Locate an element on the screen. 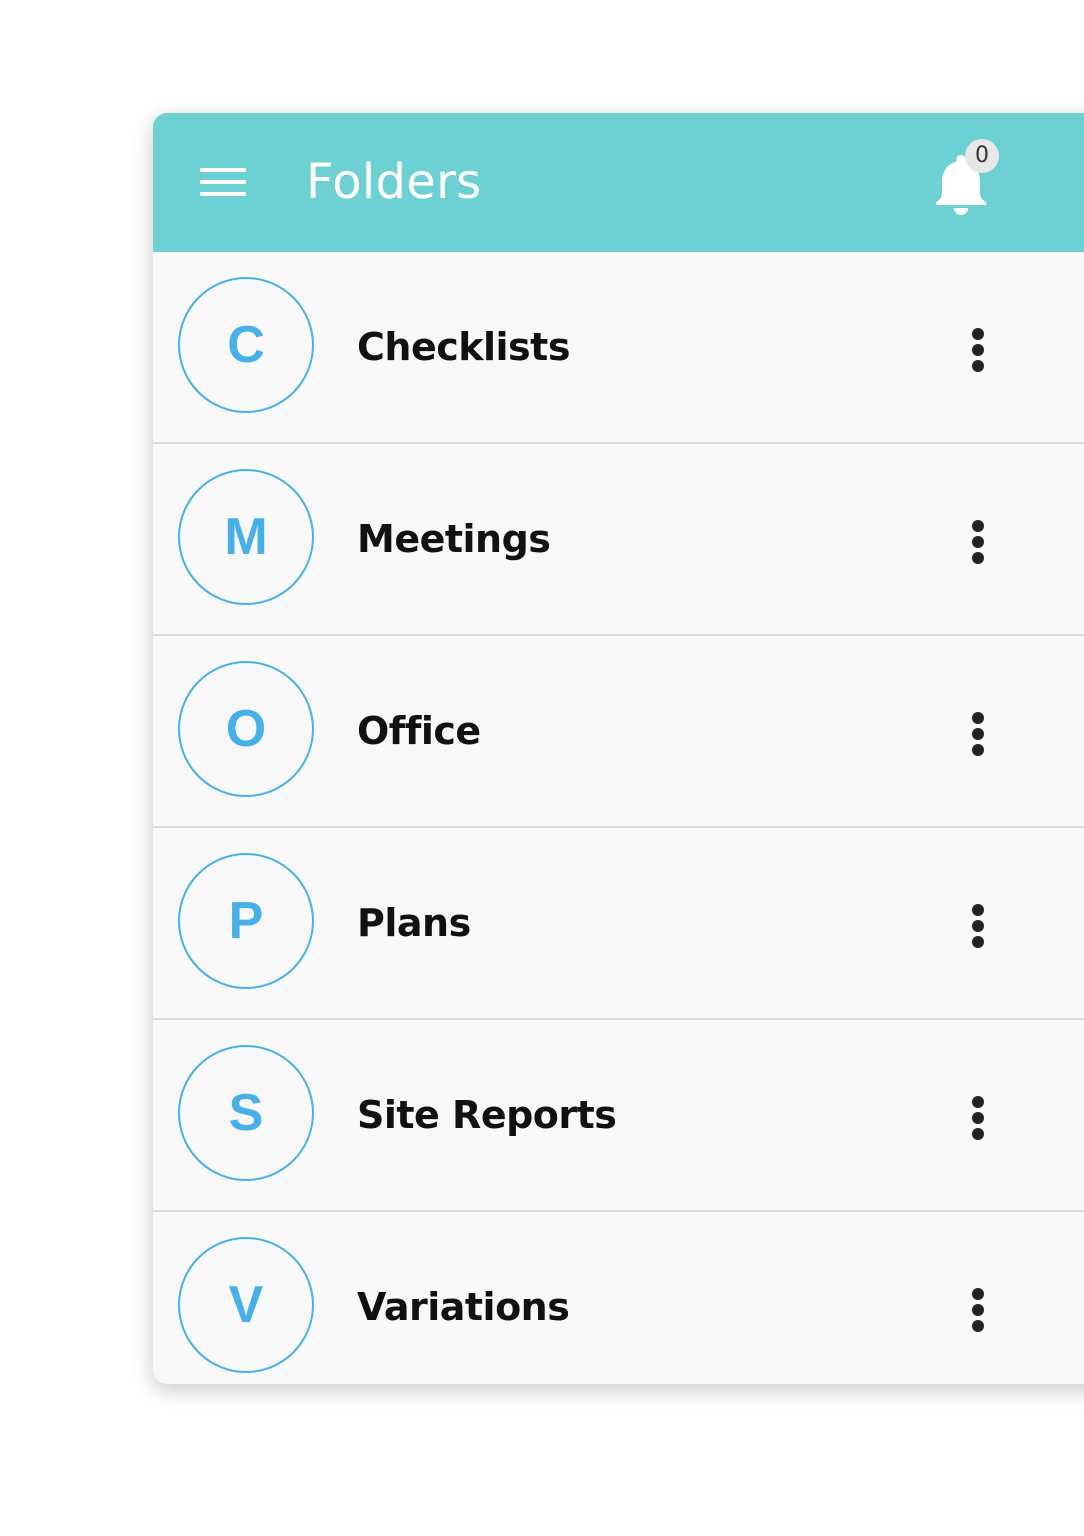  folder-avatar: C is located at coordinates (246, 345).